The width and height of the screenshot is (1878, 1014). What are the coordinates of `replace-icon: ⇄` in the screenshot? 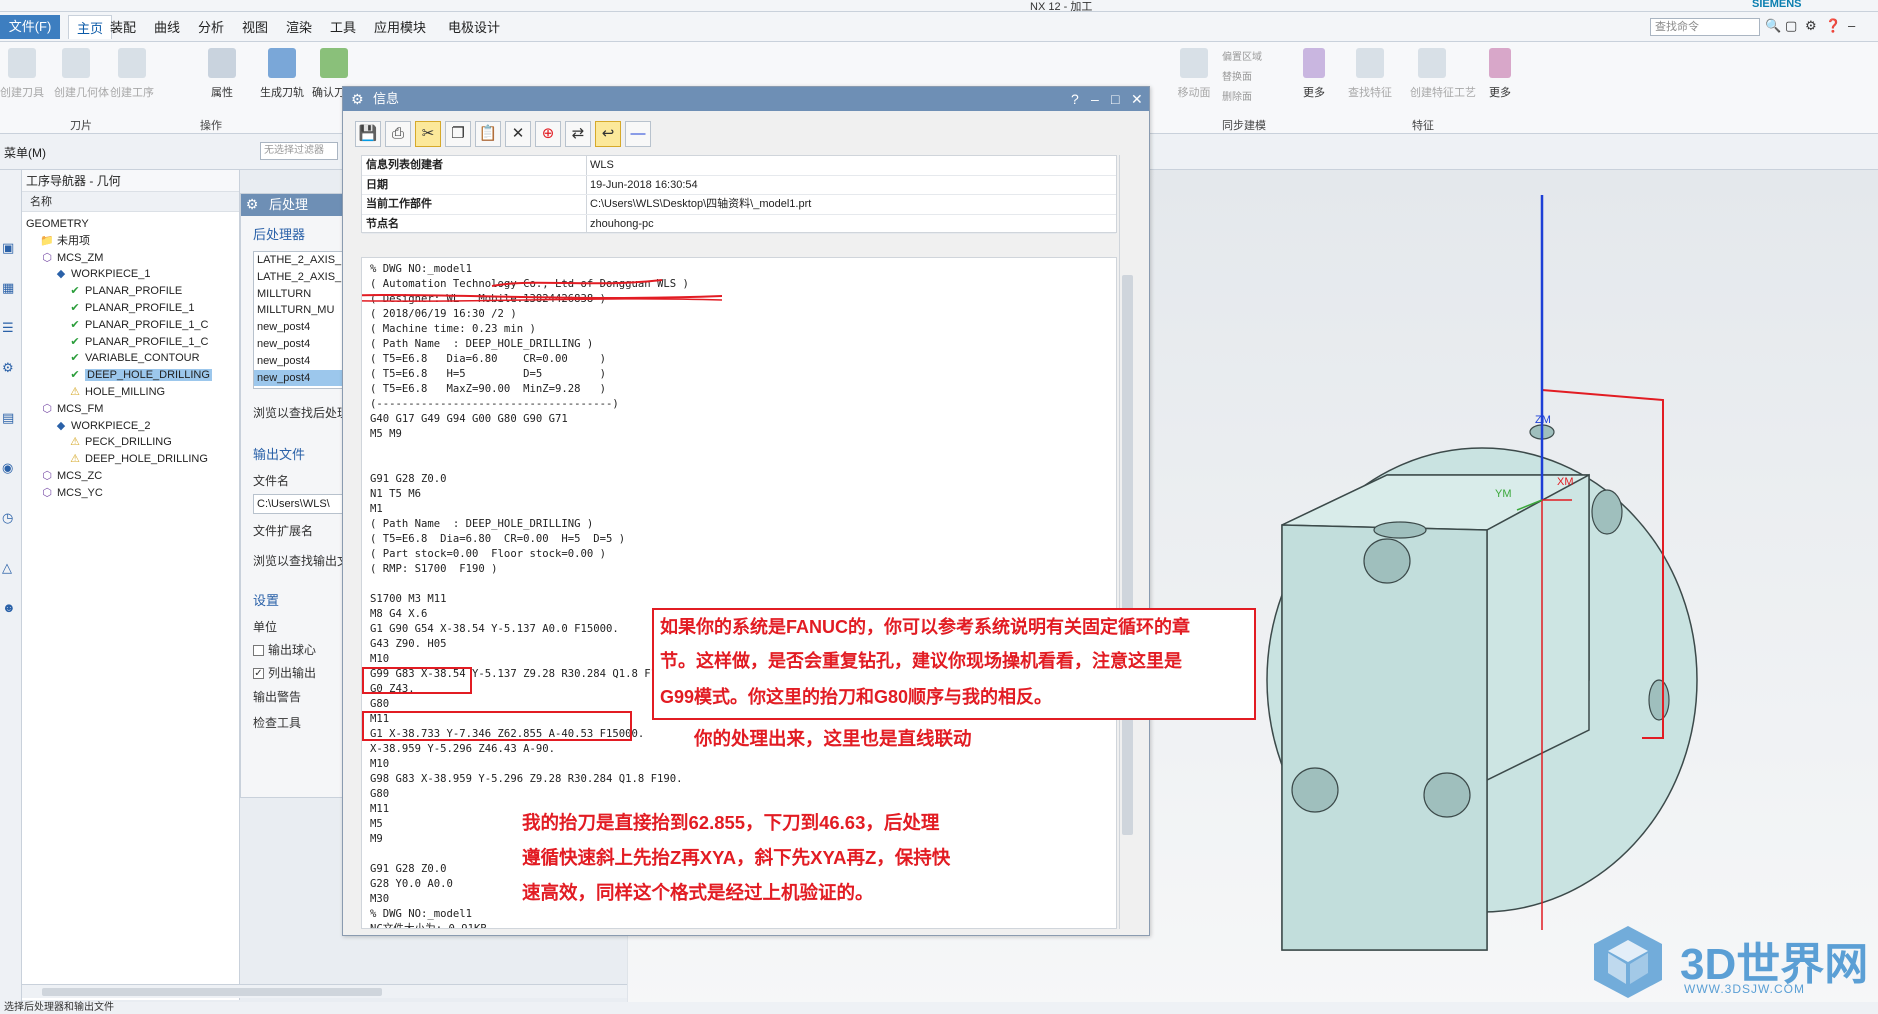 It's located at (578, 134).